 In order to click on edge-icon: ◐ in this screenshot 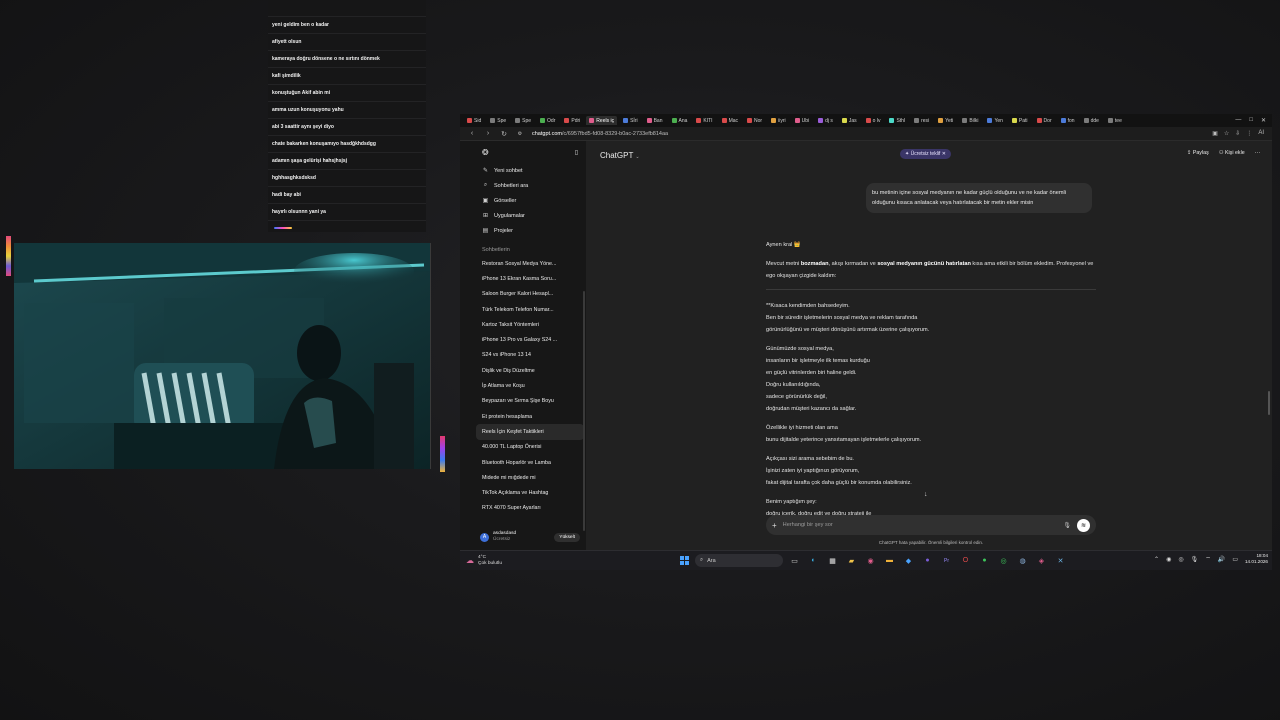, I will do `click(813, 560)`.